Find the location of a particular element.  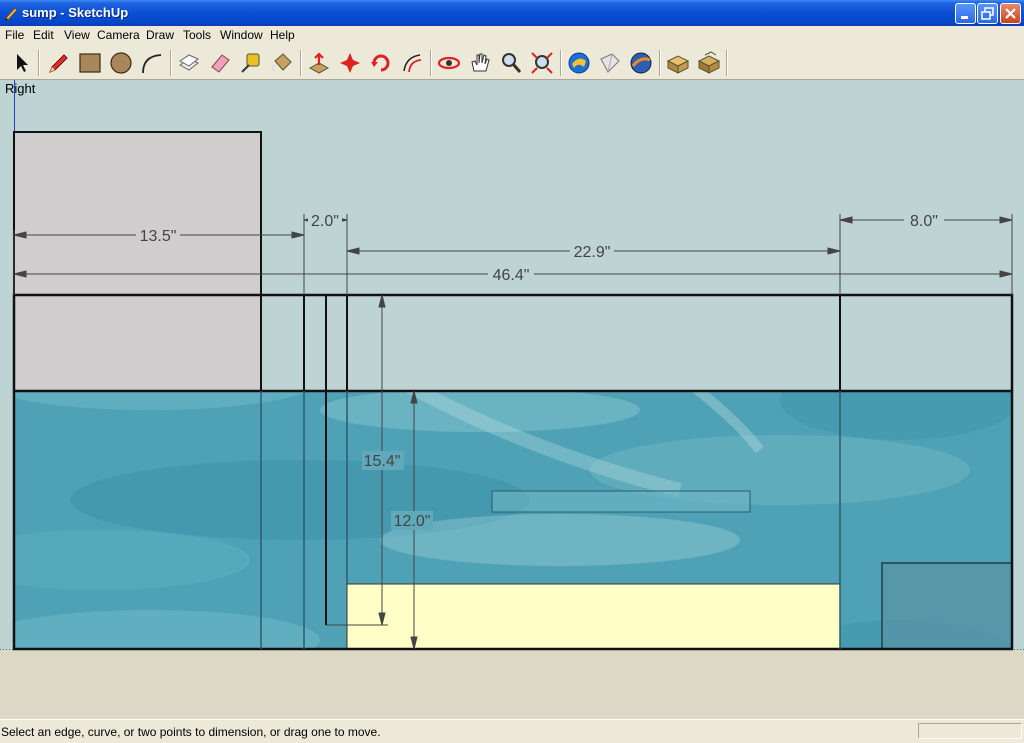

make-component-icon is located at coordinates (189, 62).